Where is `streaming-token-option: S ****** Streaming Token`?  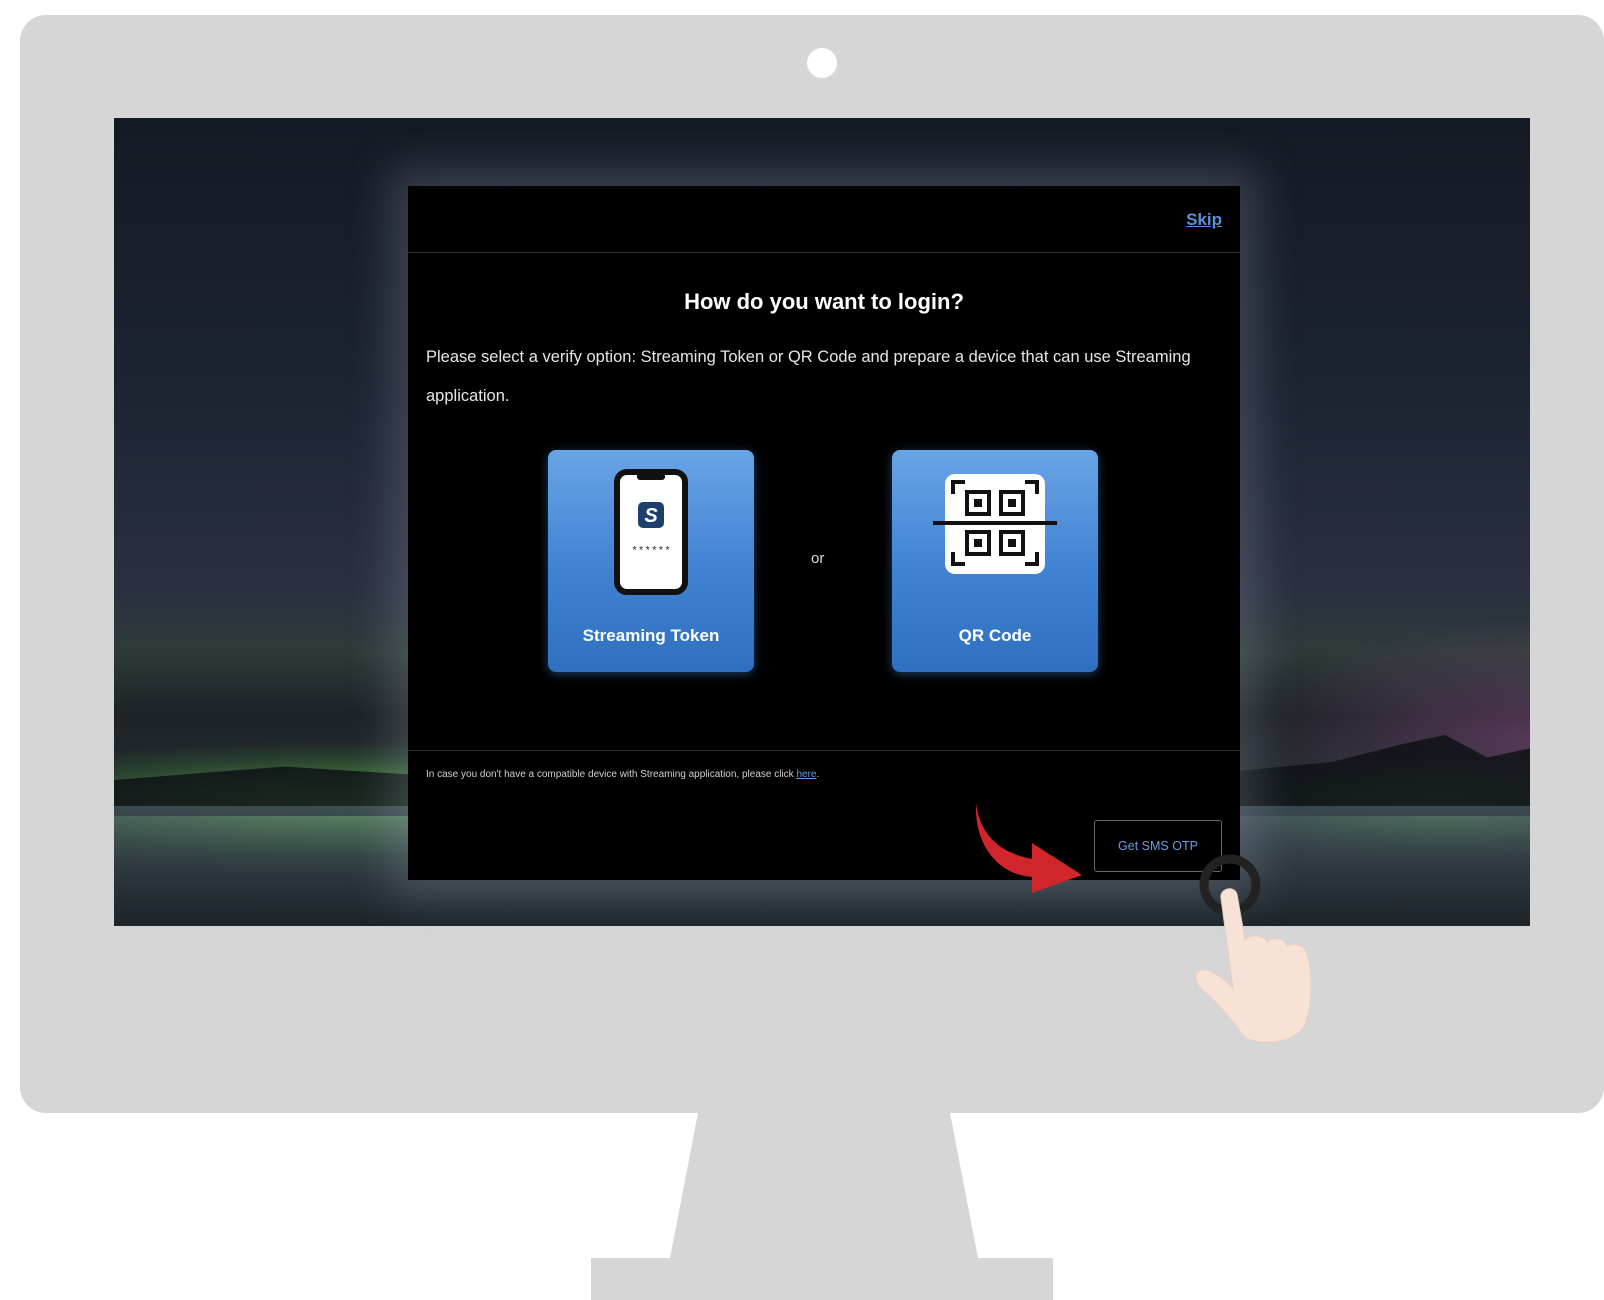
streaming-token-option: S ****** Streaming Token is located at coordinates (651, 561).